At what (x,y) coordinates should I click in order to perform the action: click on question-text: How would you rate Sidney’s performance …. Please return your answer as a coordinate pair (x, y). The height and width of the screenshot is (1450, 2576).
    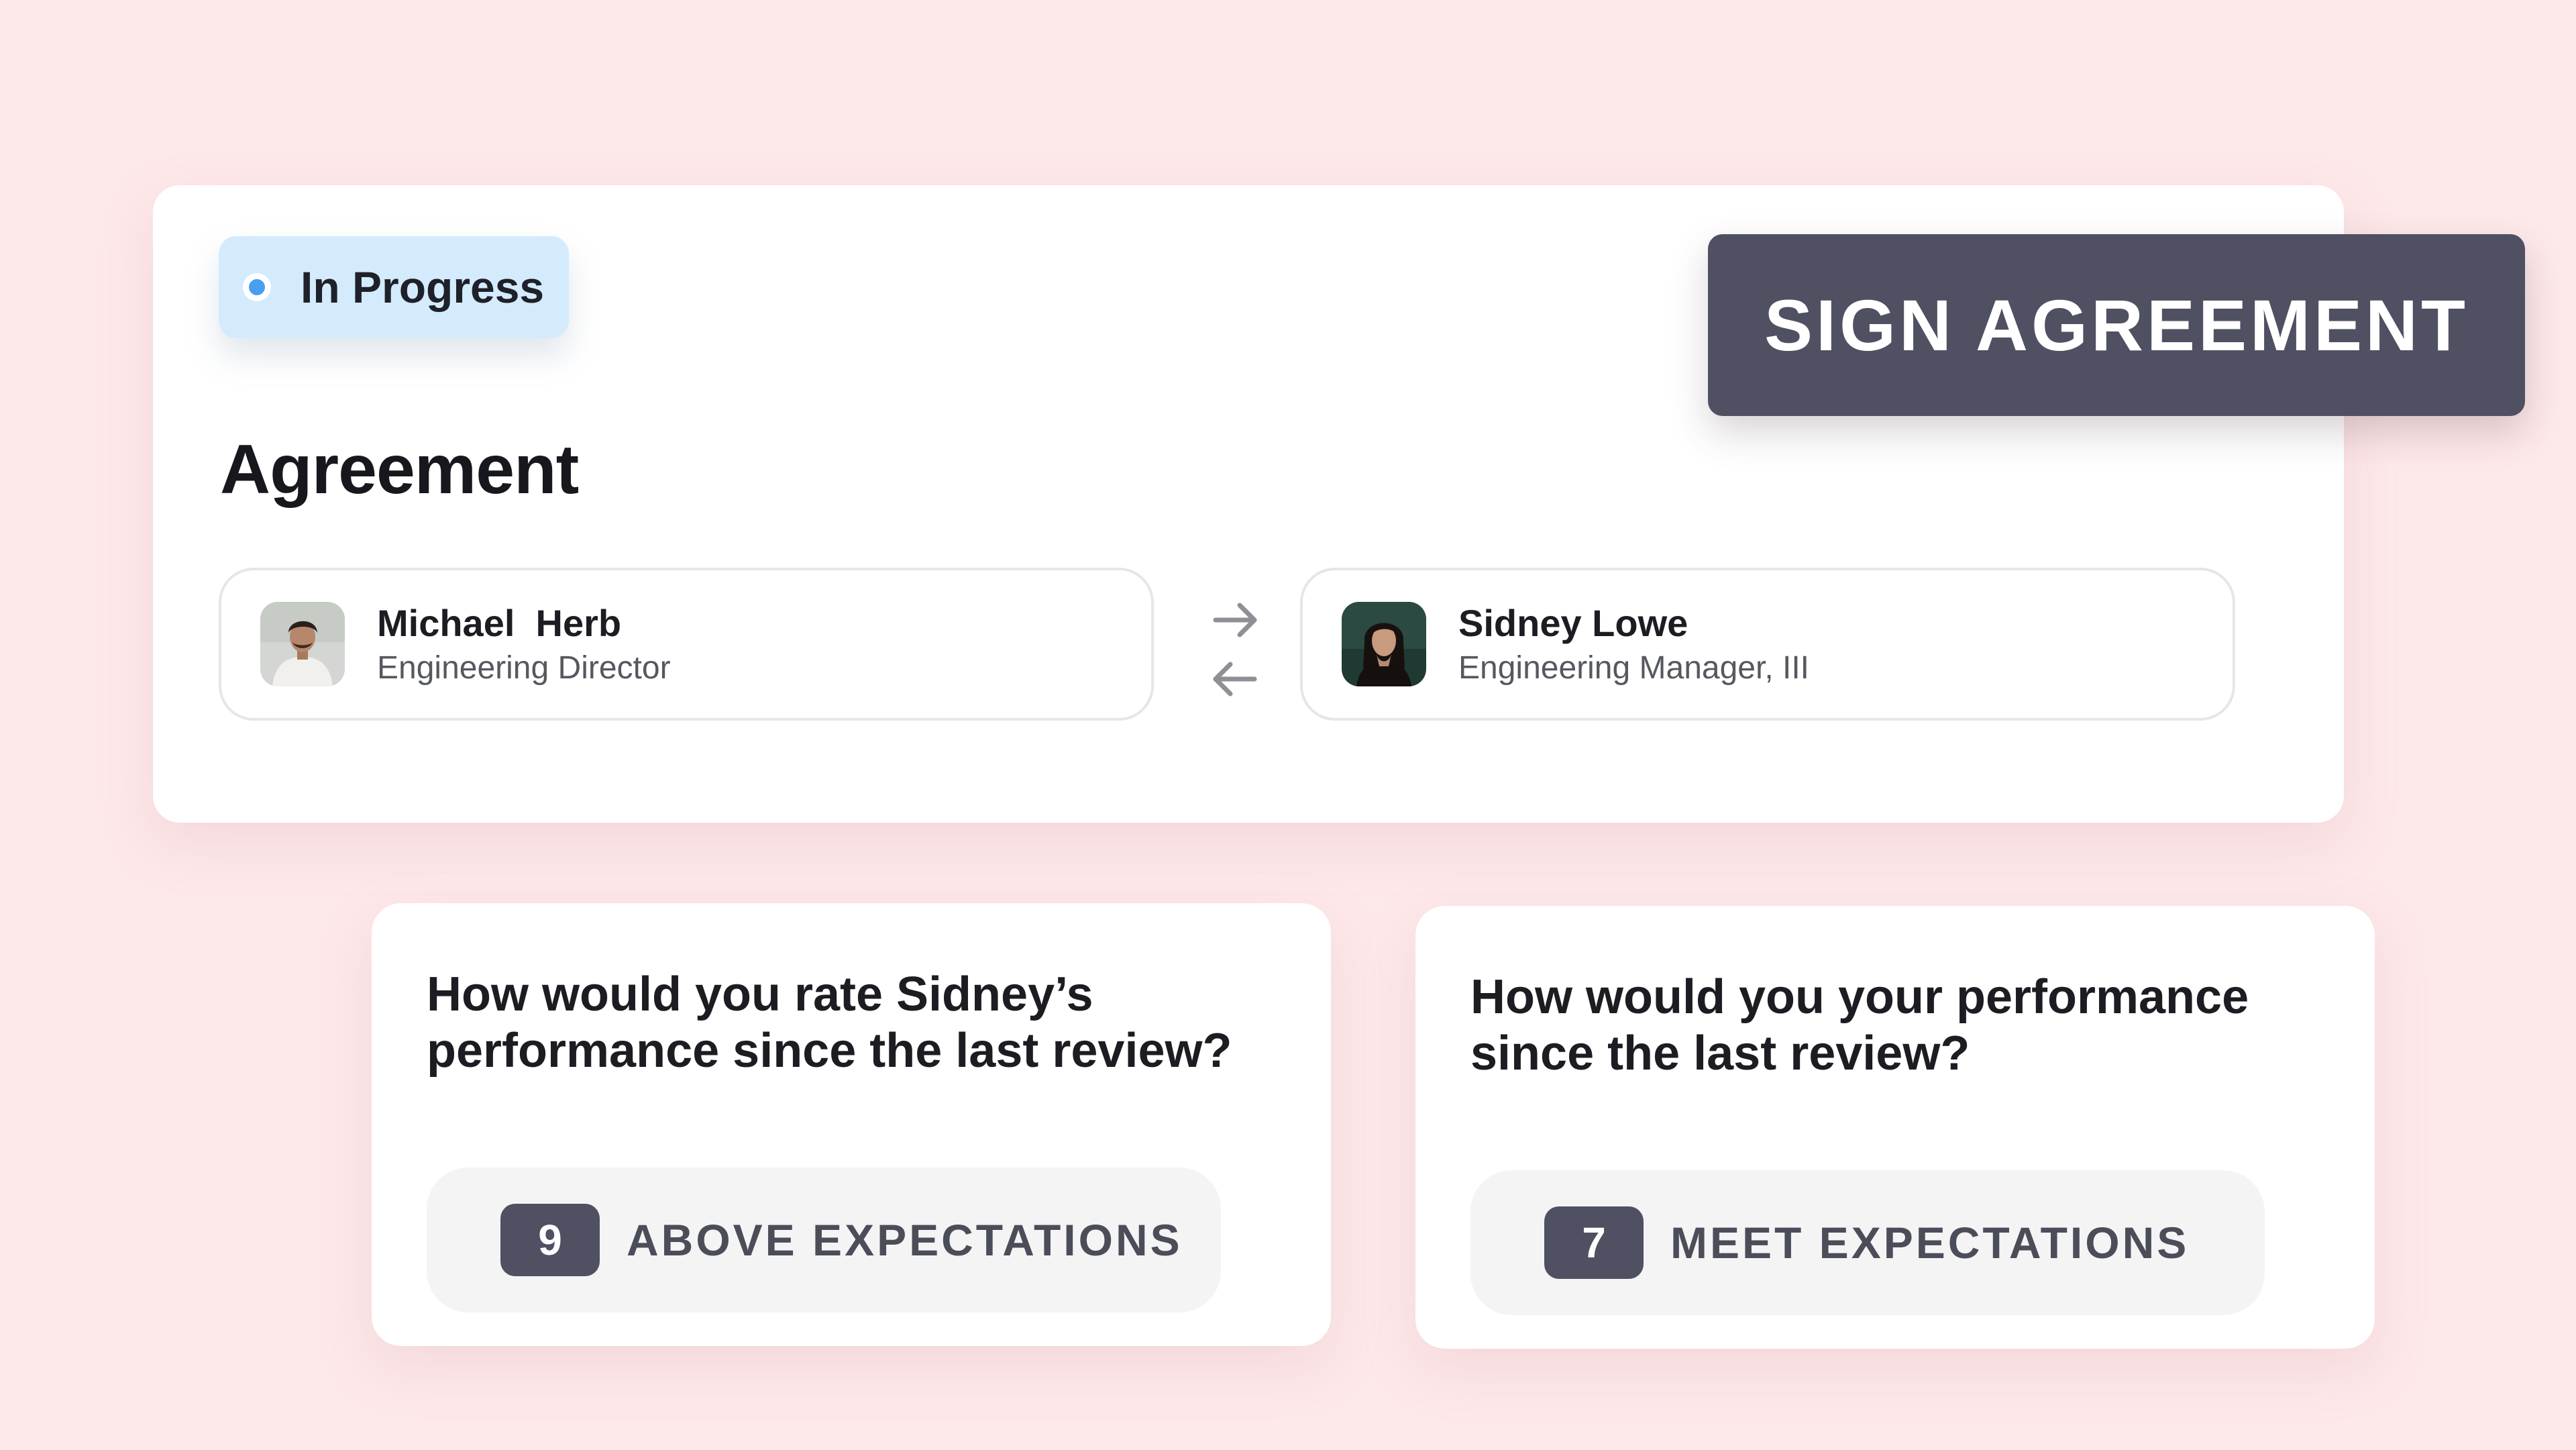
    Looking at the image, I should click on (829, 1023).